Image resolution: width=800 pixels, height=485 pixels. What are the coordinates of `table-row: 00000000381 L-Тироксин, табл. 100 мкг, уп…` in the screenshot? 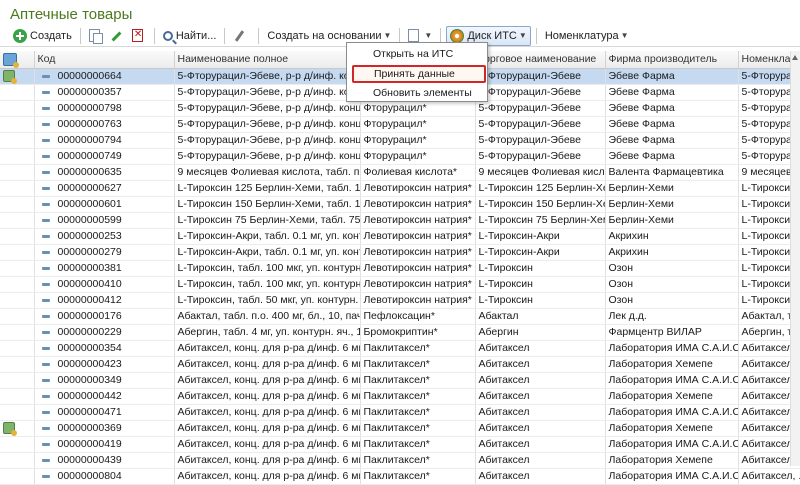 It's located at (400, 268).